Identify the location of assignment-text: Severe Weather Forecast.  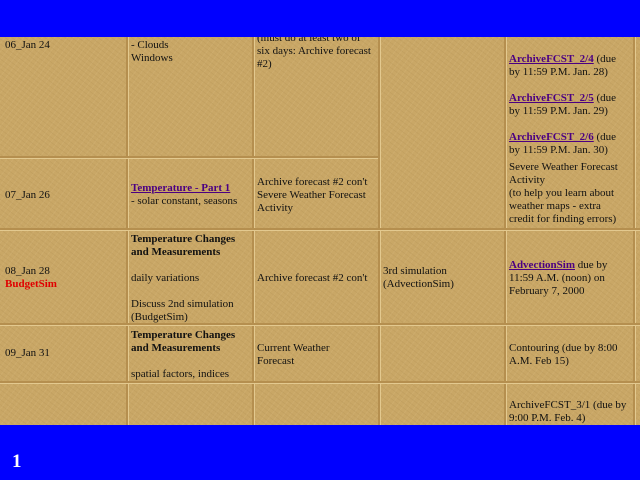
(563, 167).